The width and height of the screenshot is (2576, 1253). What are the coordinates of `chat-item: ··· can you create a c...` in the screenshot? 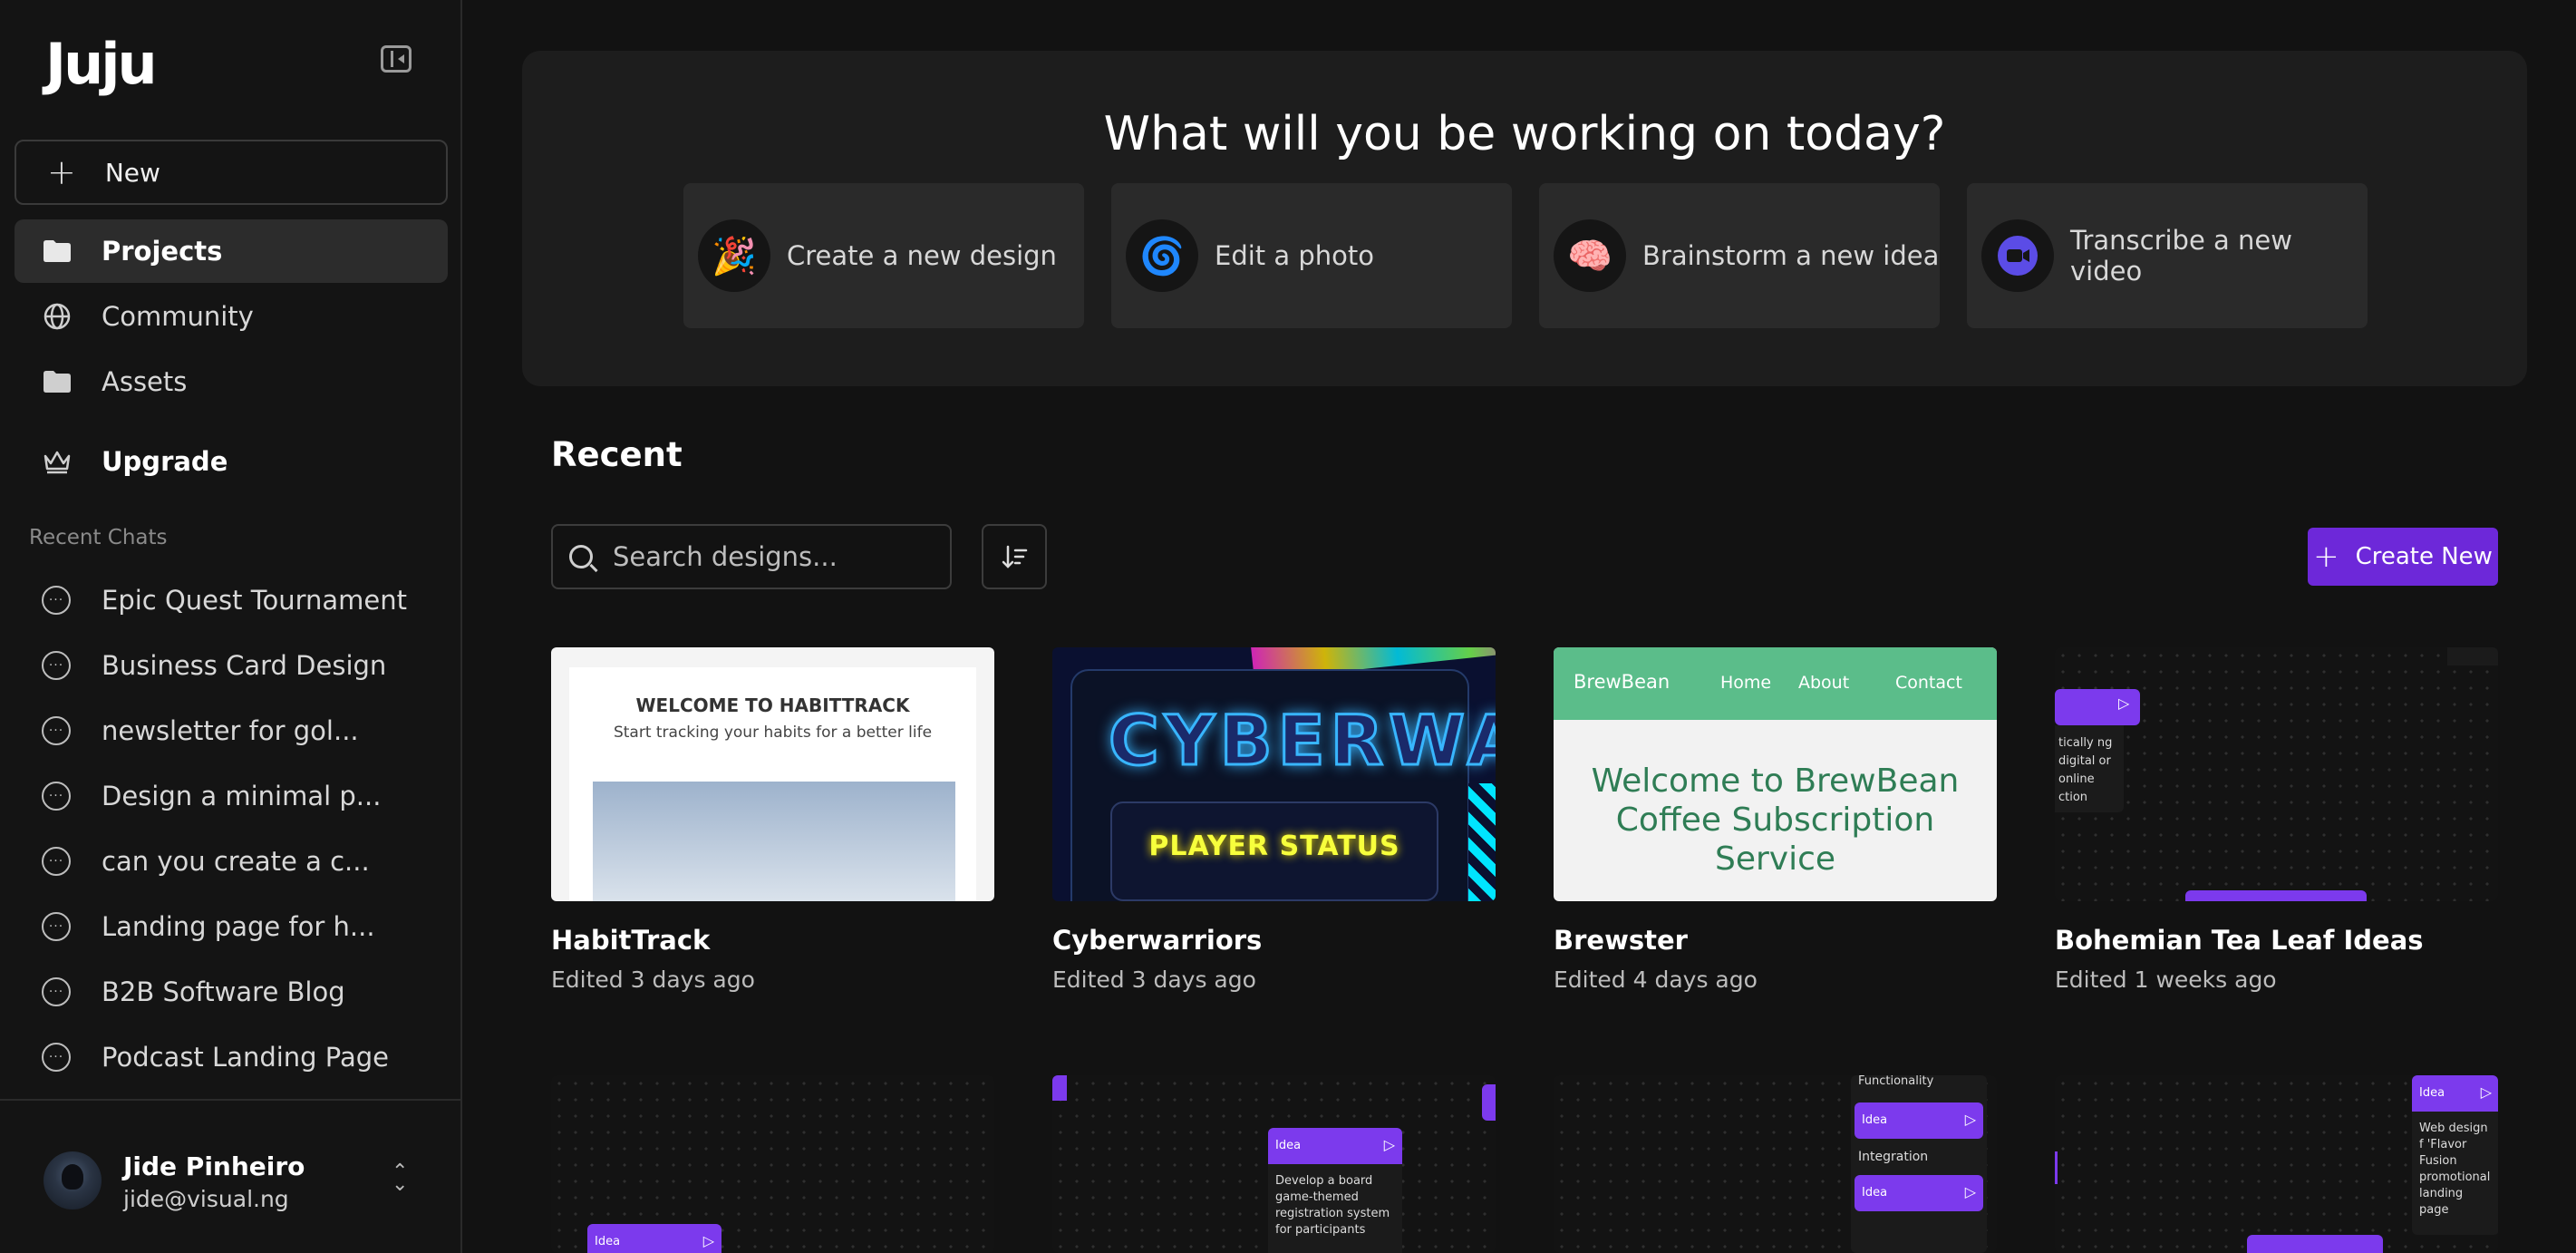 It's located at (231, 861).